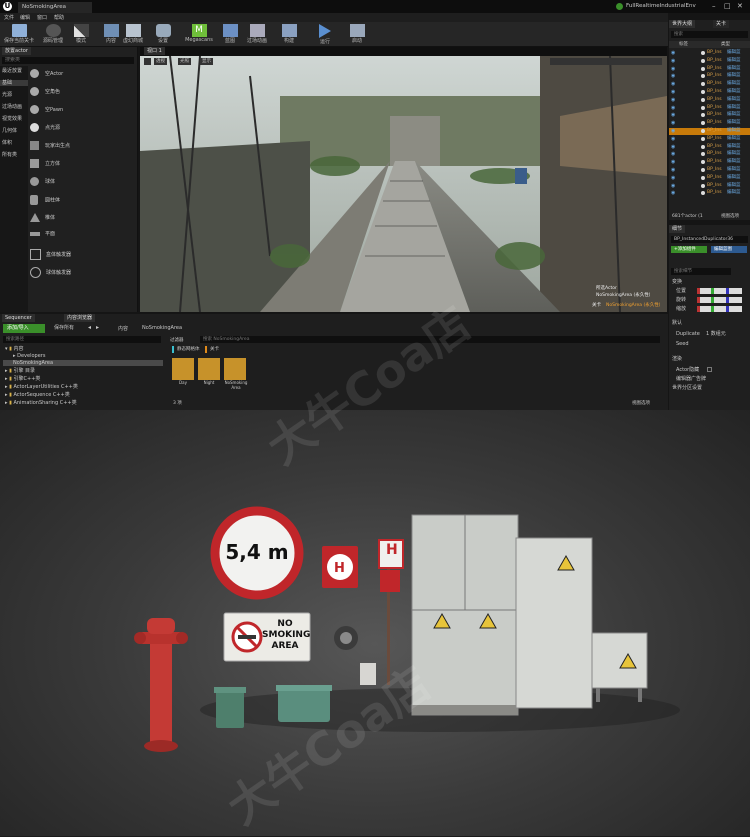  I want to click on tree-item: ▾ ▮ 内容, so click(14, 349).